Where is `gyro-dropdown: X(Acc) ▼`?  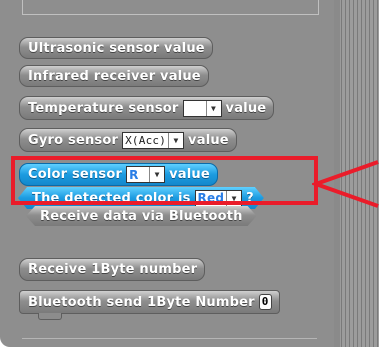
gyro-dropdown: X(Acc) ▼ is located at coordinates (153, 140).